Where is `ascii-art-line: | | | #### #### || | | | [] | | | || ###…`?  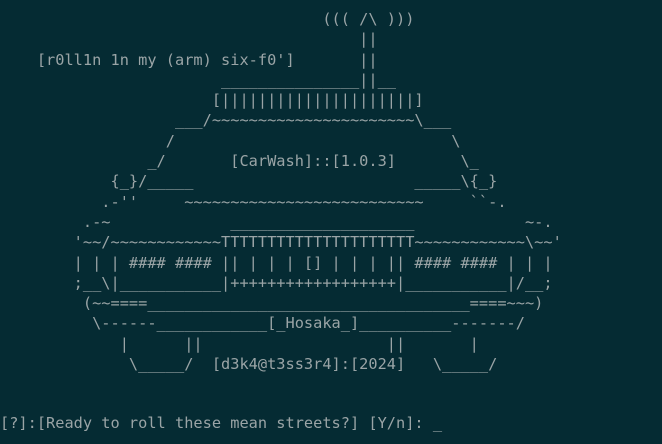 ascii-art-line: | | | #### #### || | | | [] | | | || ###… is located at coordinates (276, 262).